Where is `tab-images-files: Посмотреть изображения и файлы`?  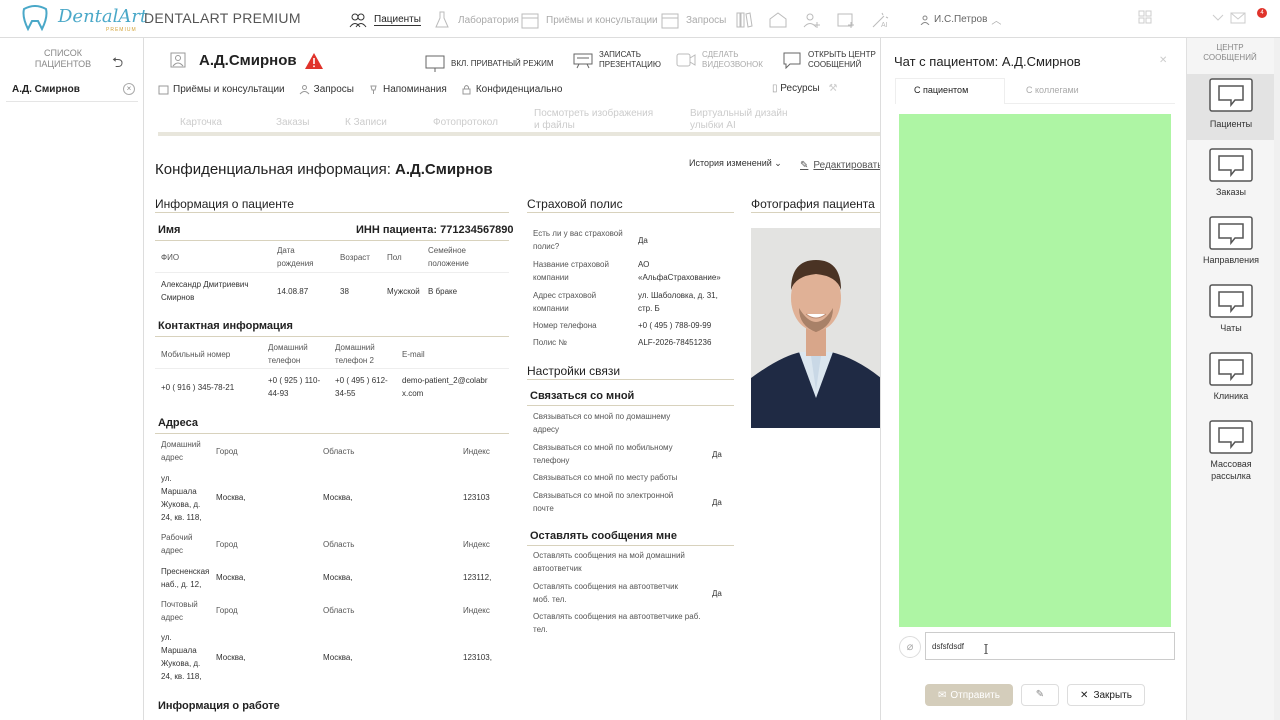
tab-images-files: Посмотреть изображения и файлы is located at coordinates (594, 120).